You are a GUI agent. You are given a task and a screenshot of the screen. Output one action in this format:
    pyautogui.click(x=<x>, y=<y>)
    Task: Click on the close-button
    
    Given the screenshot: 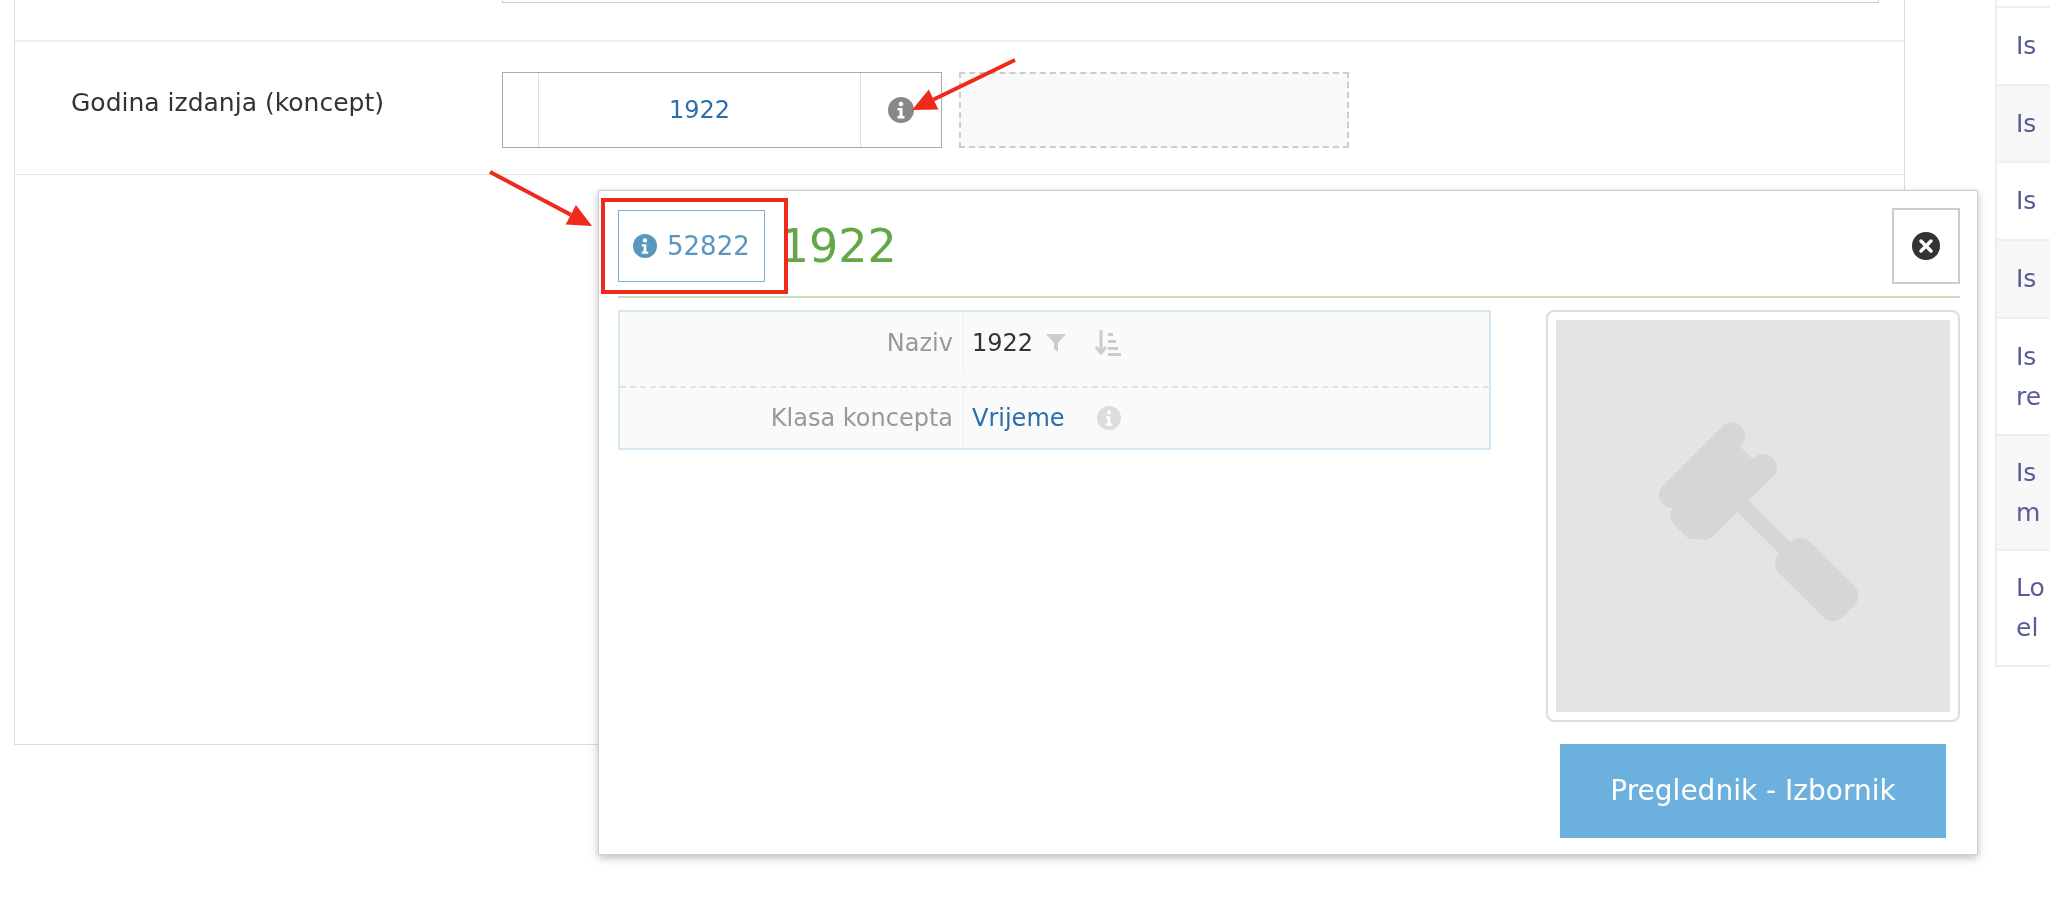 What is the action you would take?
    pyautogui.click(x=1926, y=246)
    